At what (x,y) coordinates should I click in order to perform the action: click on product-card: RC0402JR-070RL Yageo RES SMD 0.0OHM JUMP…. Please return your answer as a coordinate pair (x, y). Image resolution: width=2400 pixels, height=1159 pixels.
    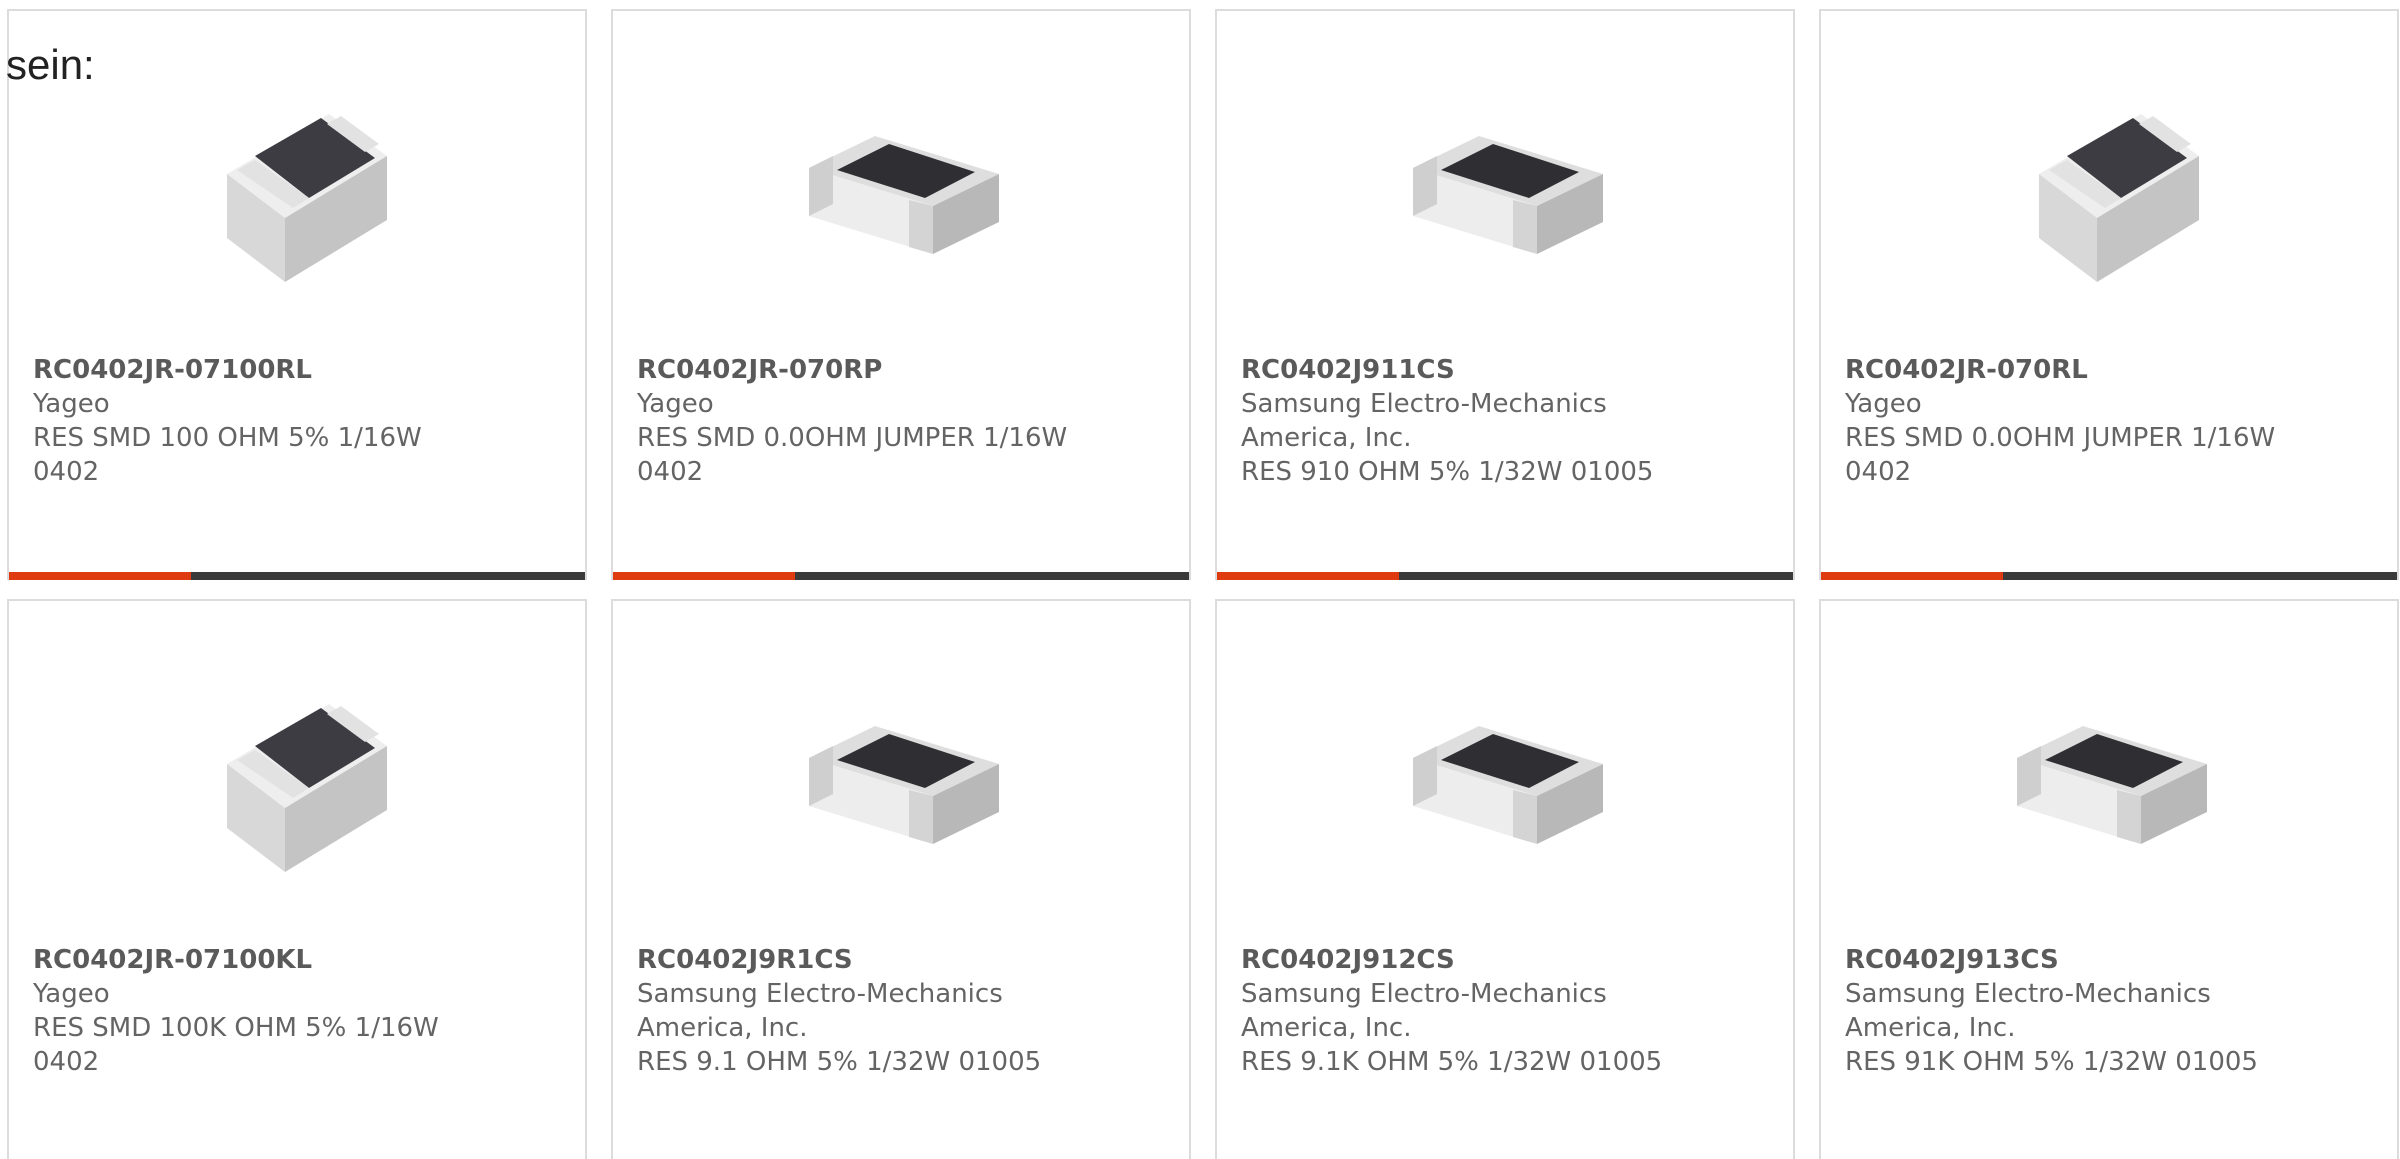
    Looking at the image, I should click on (2109, 294).